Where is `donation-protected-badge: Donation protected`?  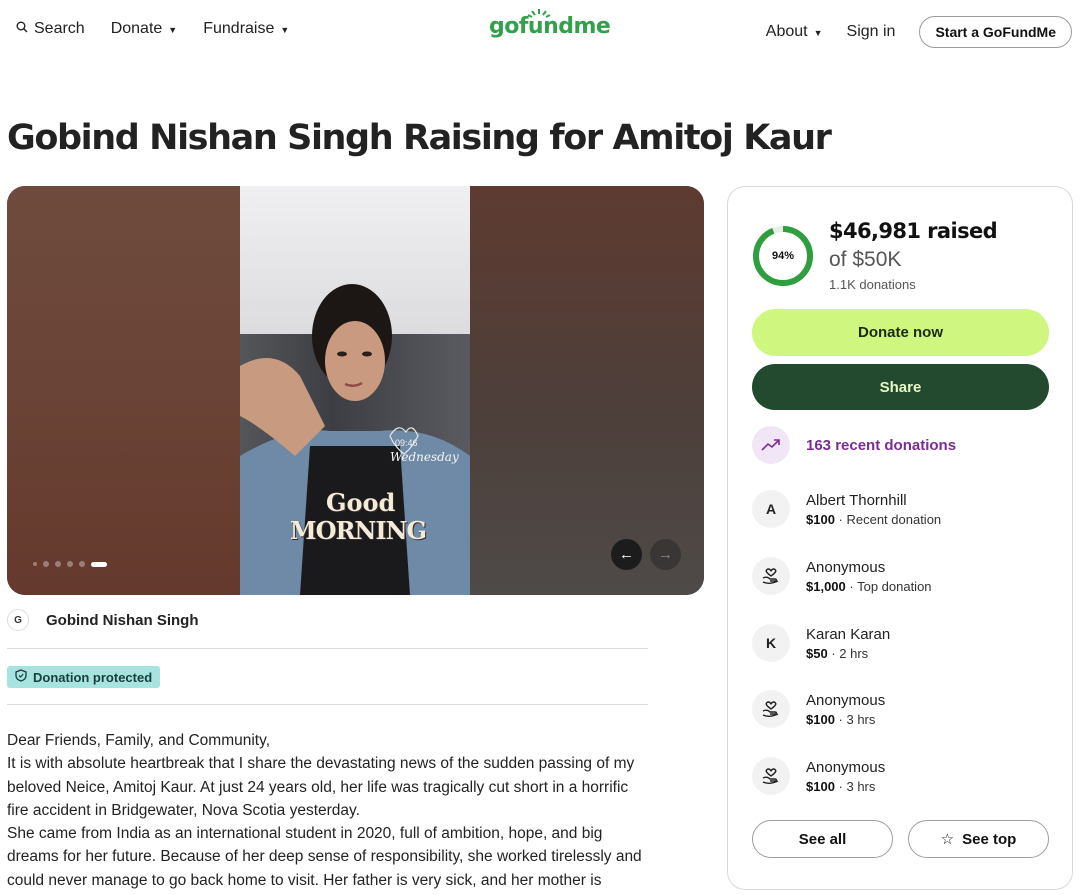 donation-protected-badge: Donation protected is located at coordinates (84, 677).